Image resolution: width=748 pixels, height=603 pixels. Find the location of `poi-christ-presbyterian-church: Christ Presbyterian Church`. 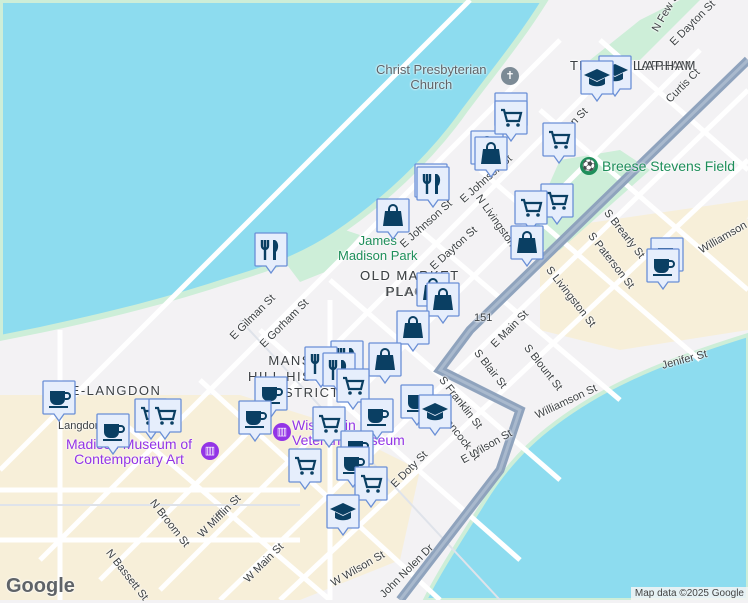

poi-christ-presbyterian-church: Christ Presbyterian Church is located at coordinates (431, 77).